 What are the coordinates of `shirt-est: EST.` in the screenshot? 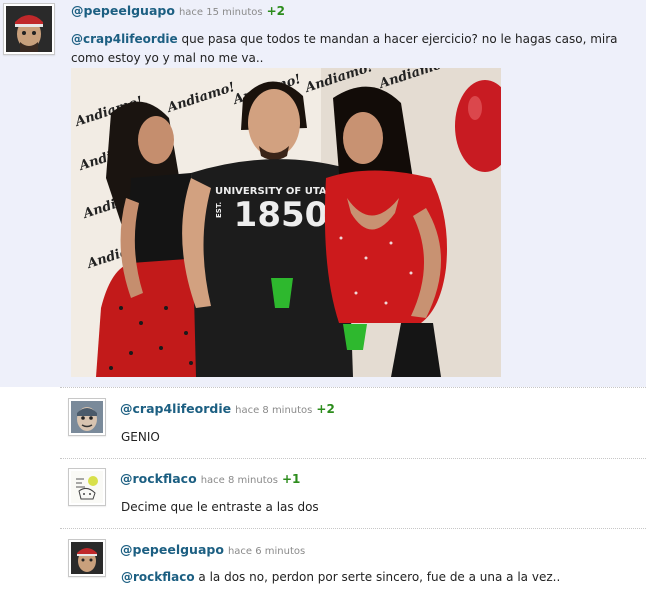 It's located at (219, 210).